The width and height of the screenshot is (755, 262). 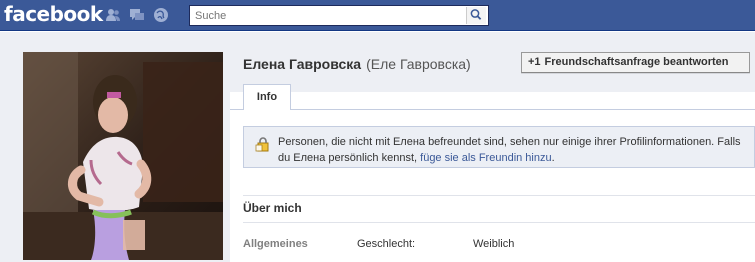 I want to click on search-button, so click(x=476, y=15).